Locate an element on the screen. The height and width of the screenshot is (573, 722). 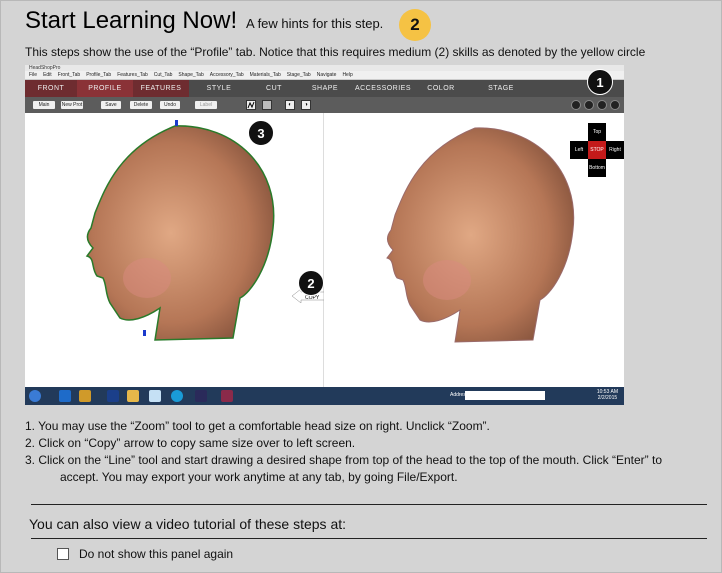
toolbar-save-button: Save is located at coordinates (111, 105).